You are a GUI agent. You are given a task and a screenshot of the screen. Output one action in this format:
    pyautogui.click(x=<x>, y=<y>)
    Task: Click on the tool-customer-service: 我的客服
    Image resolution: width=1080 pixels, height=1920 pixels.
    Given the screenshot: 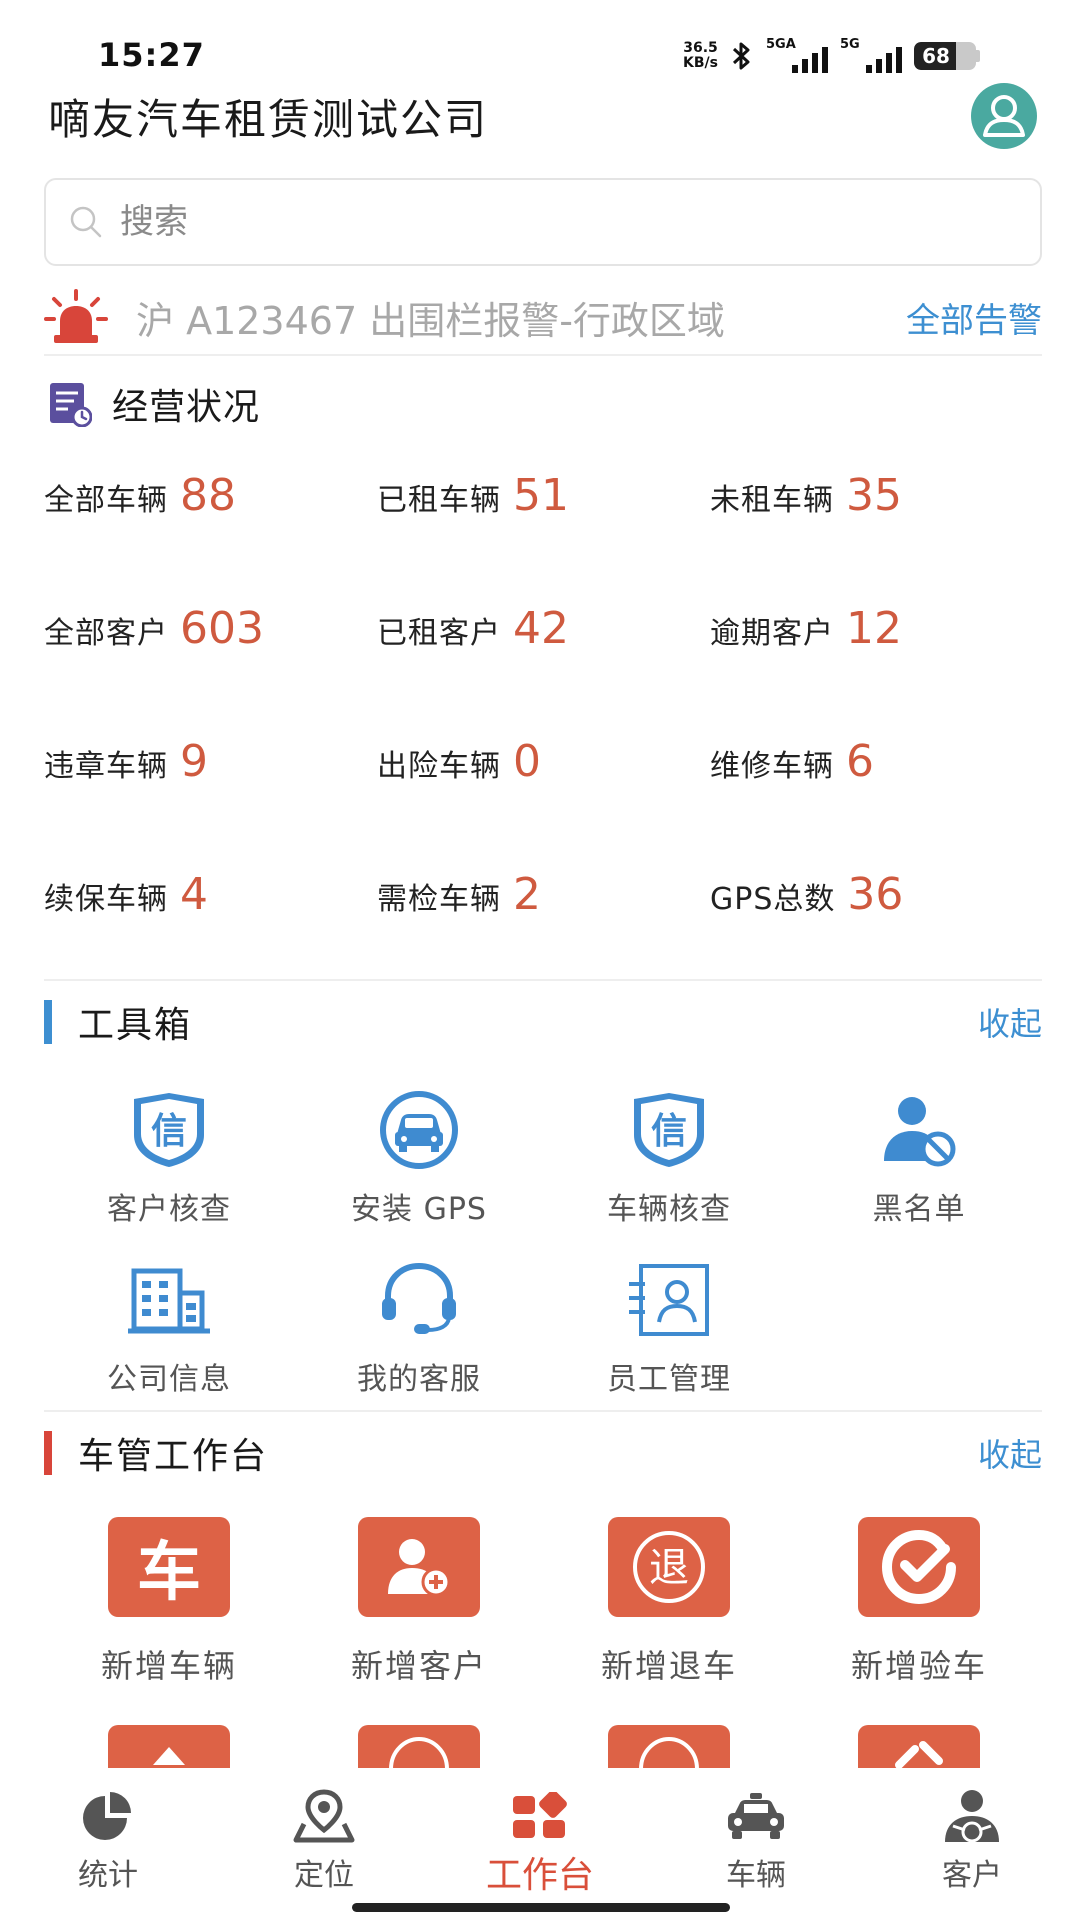 What is the action you would take?
    pyautogui.click(x=419, y=1345)
    